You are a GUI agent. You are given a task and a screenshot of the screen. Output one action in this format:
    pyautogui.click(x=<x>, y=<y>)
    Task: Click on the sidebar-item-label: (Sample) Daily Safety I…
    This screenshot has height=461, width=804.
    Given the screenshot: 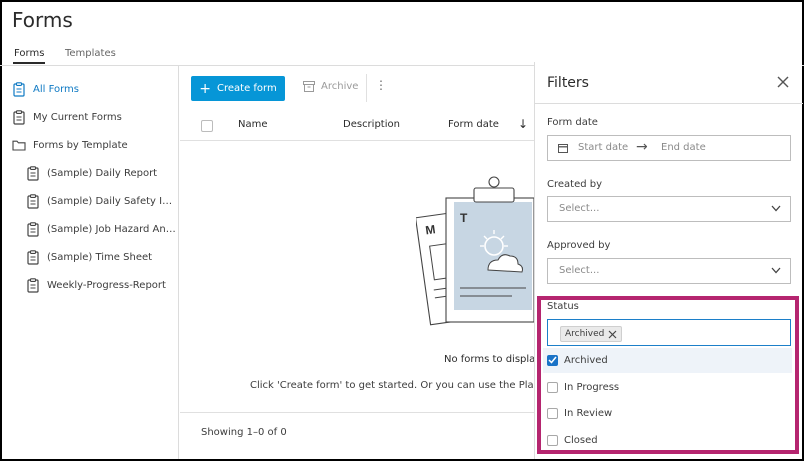 What is the action you would take?
    pyautogui.click(x=110, y=201)
    